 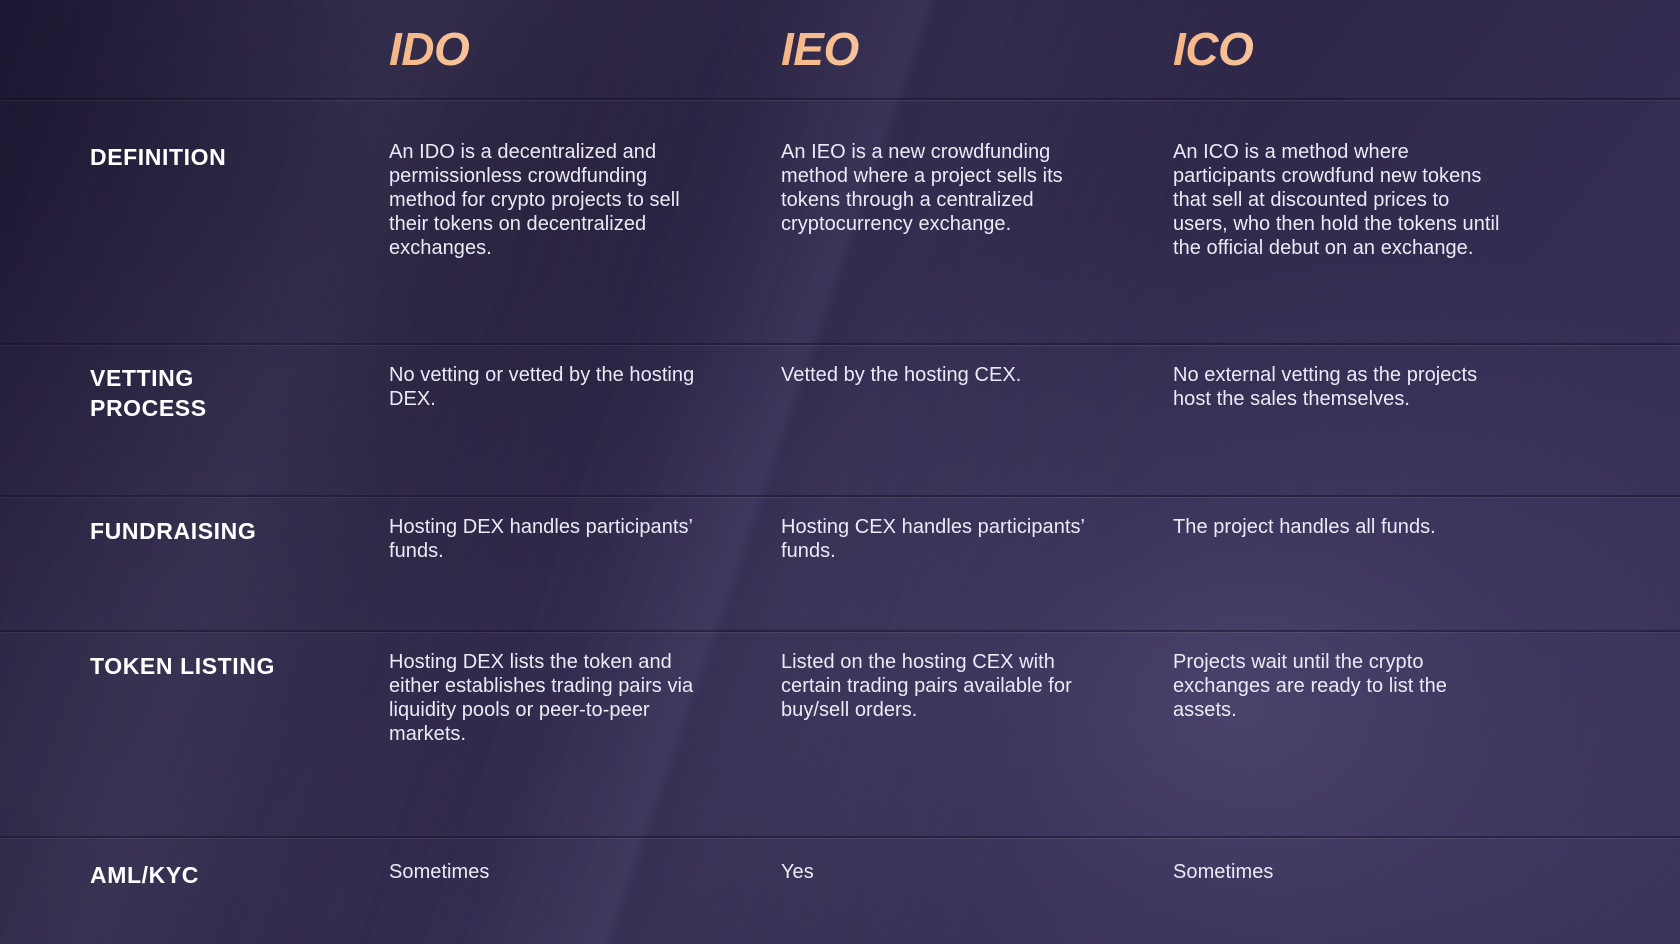 I want to click on cell-vetting-process-ieo: Vetted by the hosting CEX., so click(x=901, y=375).